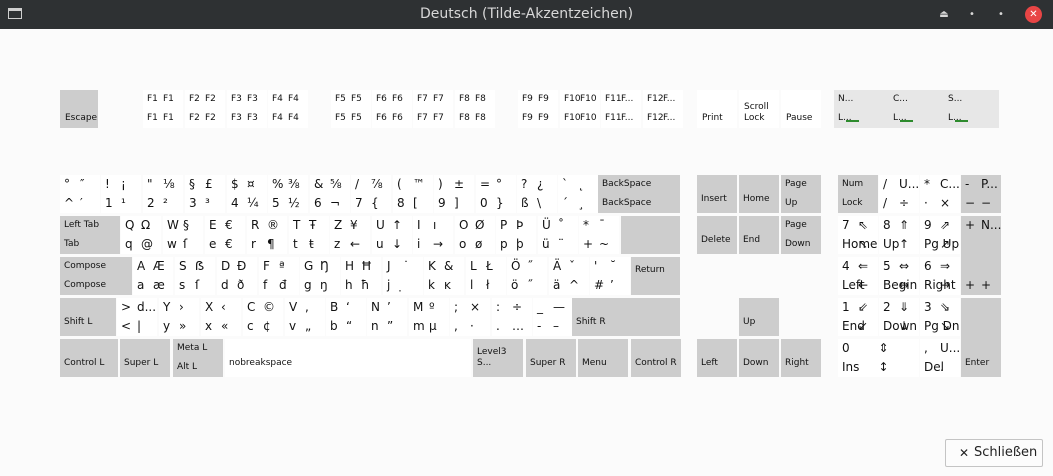 This screenshot has height=476, width=1053. I want to click on key-kp-div: / U... / ÷, so click(899, 194).